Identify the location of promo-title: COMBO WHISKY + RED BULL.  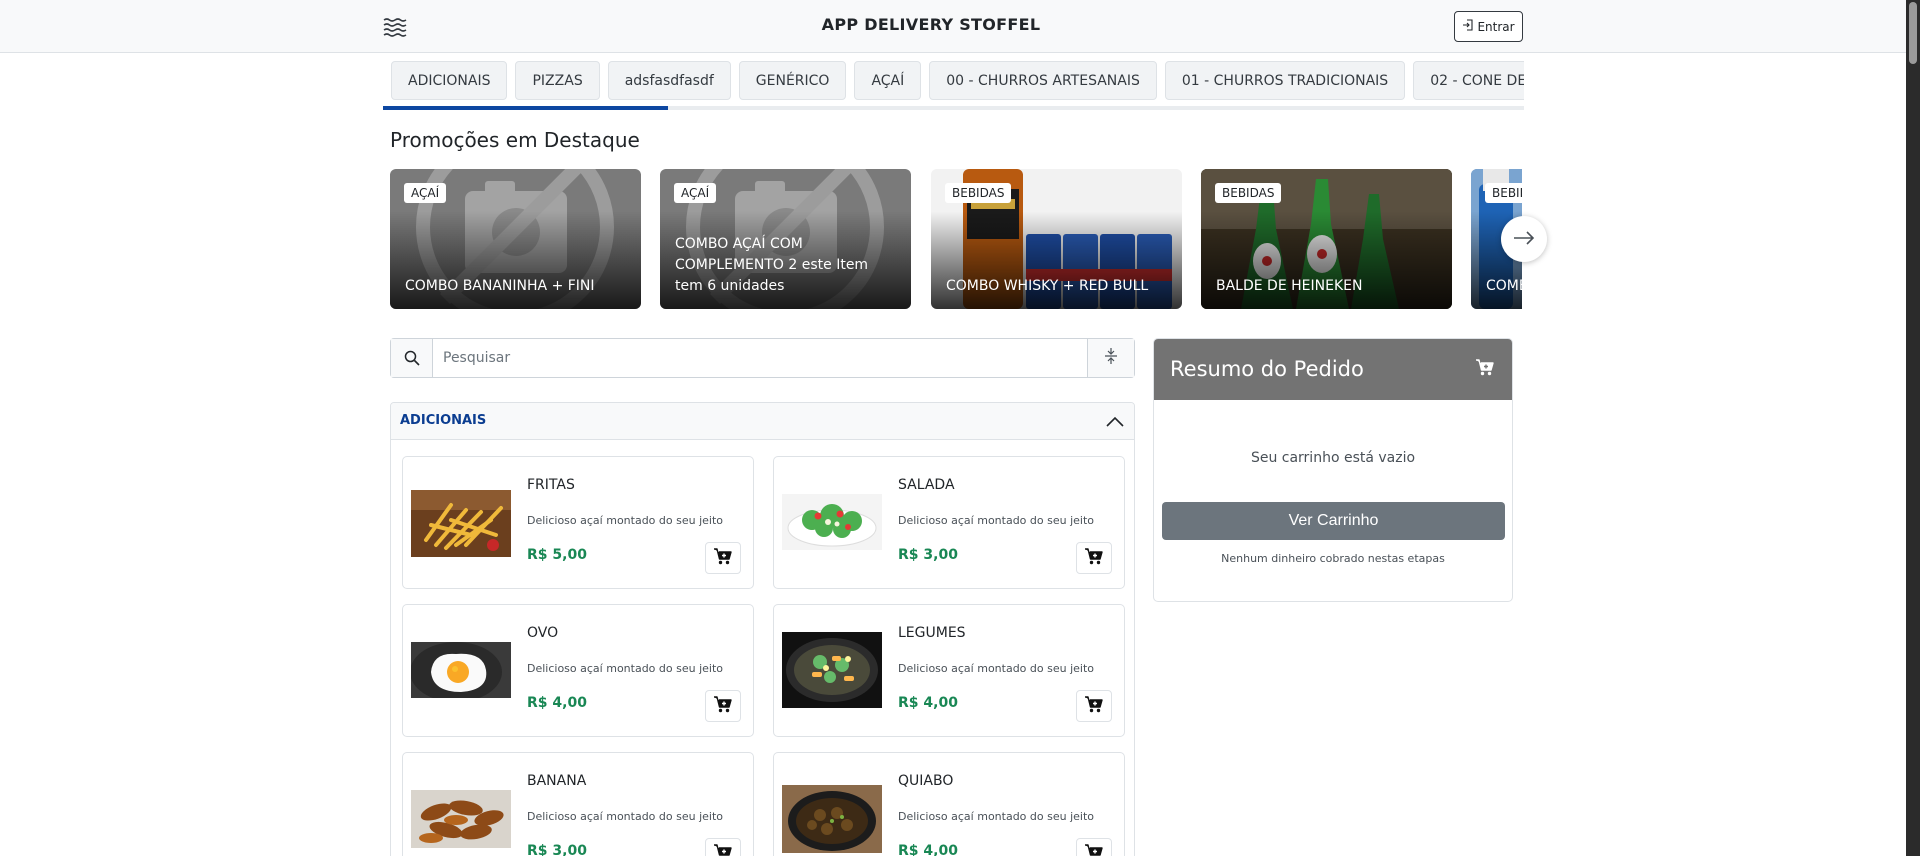
(1047, 286).